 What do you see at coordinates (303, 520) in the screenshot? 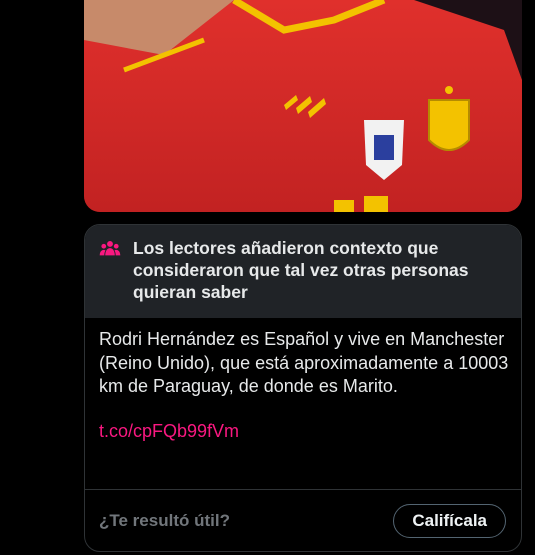
I see `note-footer: ¿Te resultó útil? Califícala` at bounding box center [303, 520].